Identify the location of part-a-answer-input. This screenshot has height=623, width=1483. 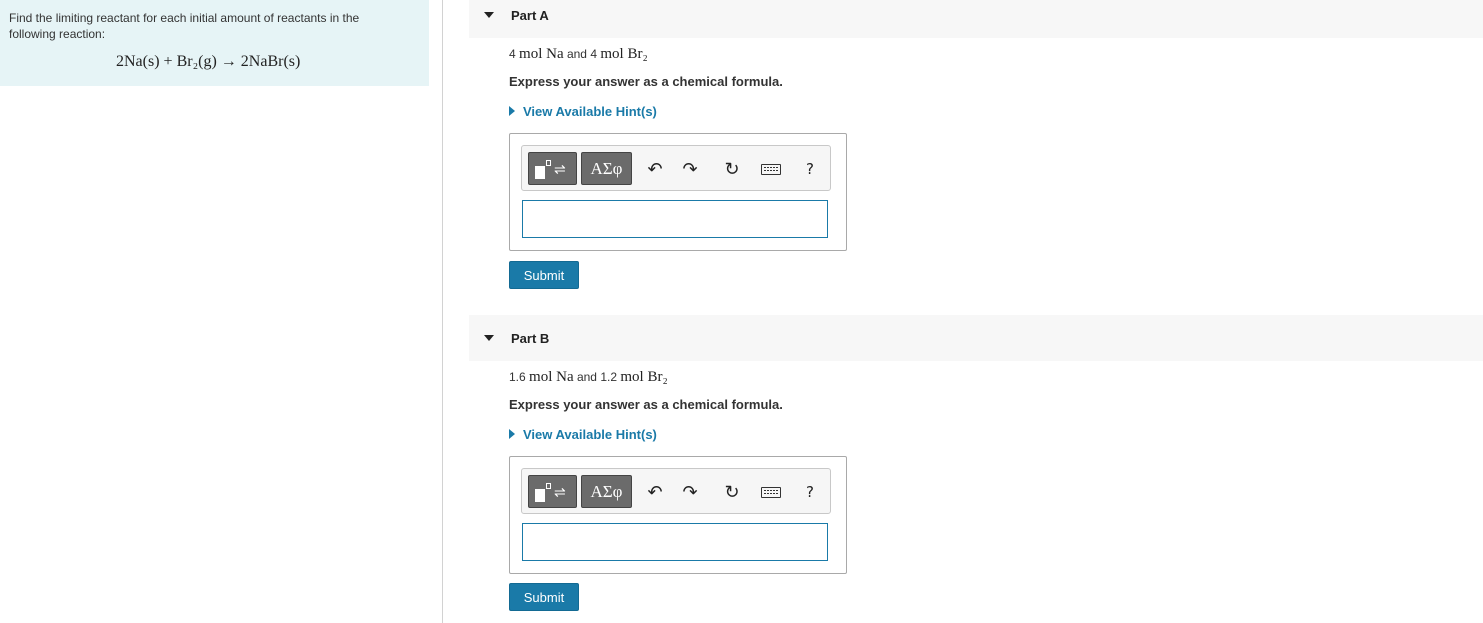
(675, 219).